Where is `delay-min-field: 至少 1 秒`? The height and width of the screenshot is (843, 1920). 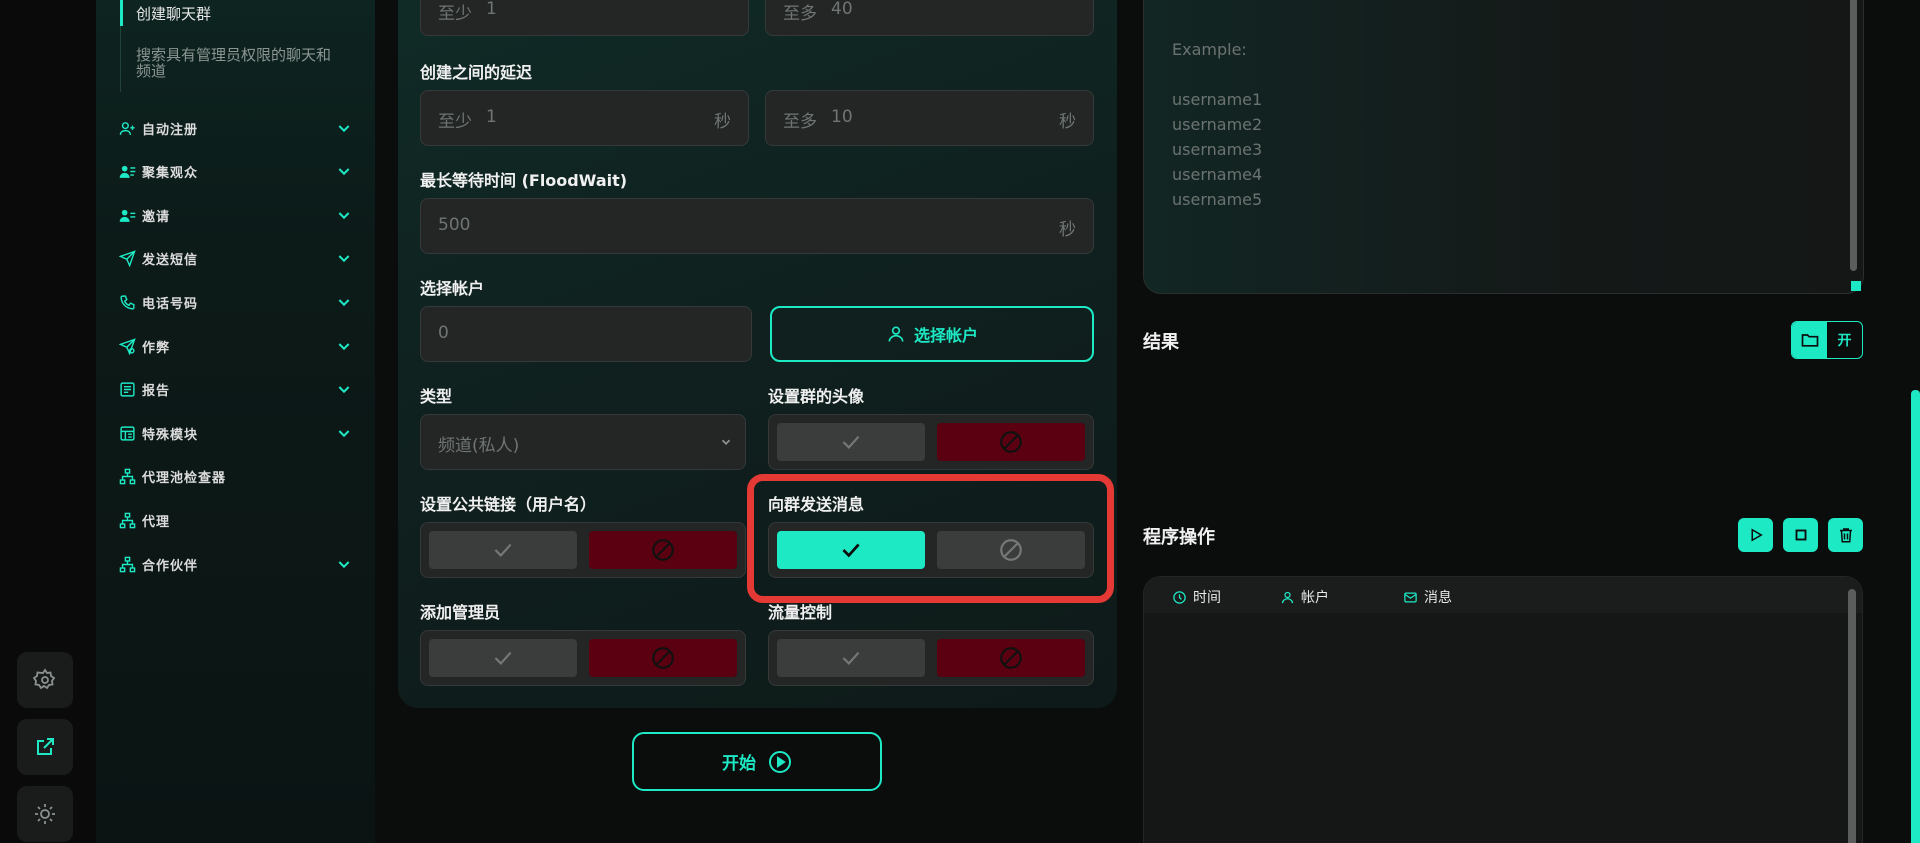
delay-min-field: 至少 1 秒 is located at coordinates (584, 118).